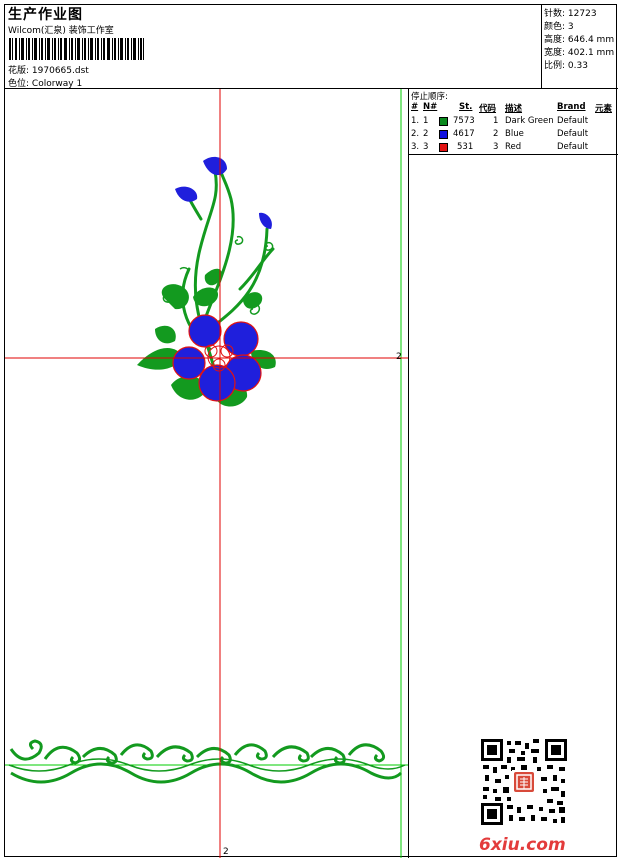 The width and height of the screenshot is (620, 860). Describe the element at coordinates (555, 27) in the screenshot. I see `colors-label: 颜色:` at that location.